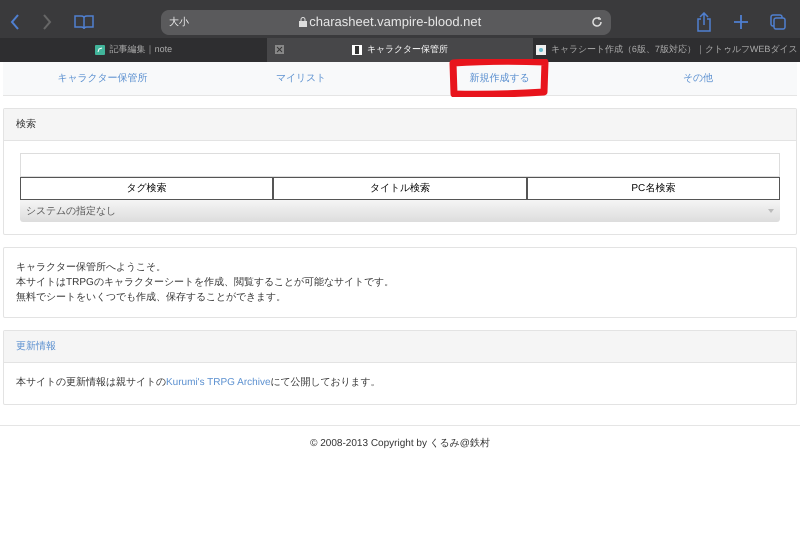 This screenshot has width=800, height=541. Describe the element at coordinates (395, 21) in the screenshot. I see `url-text: charasheet.vampire-blood.net` at that location.